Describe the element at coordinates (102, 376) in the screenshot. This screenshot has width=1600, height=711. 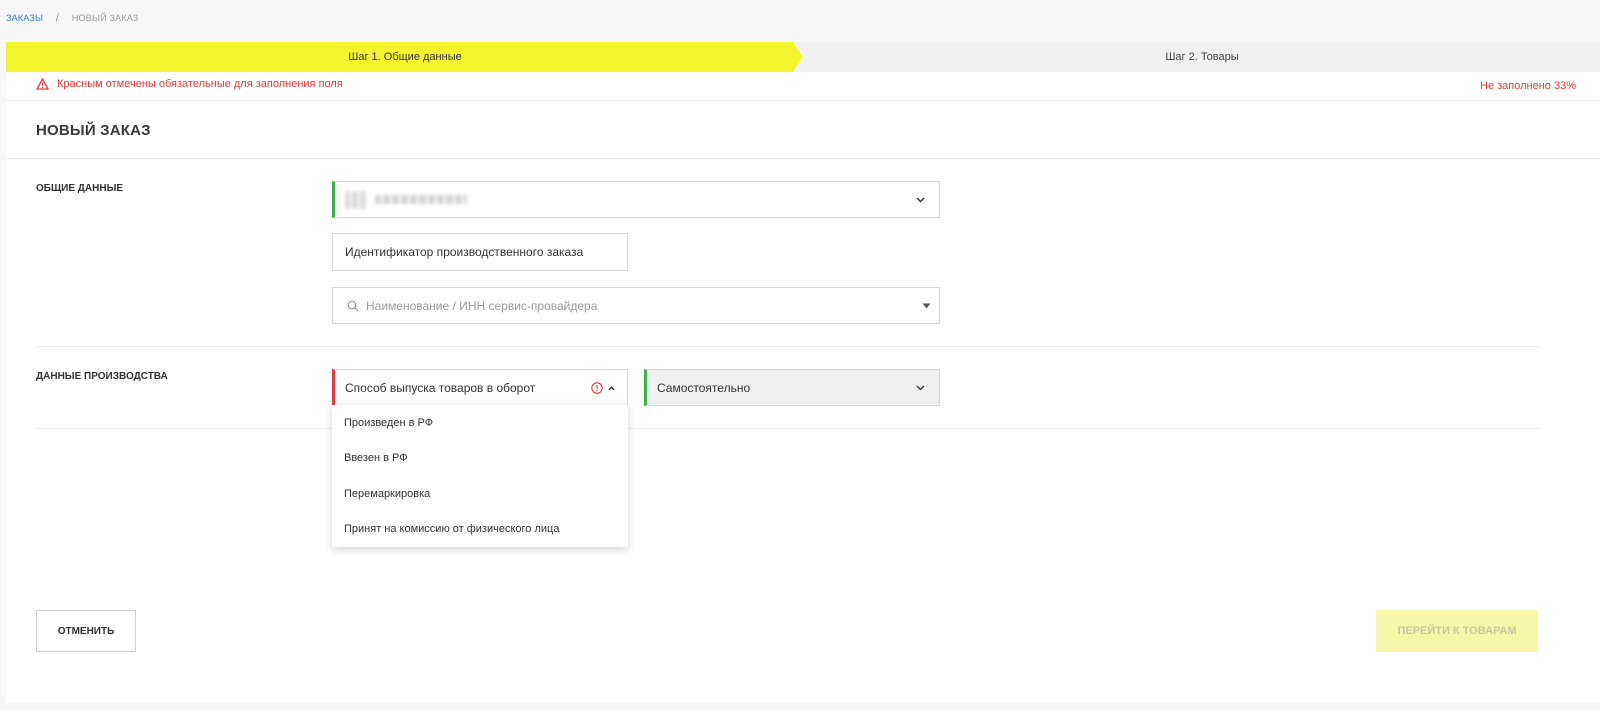
I see `section-production-label: ДАННЫЕ ПРОИЗВОДСТВА` at that location.